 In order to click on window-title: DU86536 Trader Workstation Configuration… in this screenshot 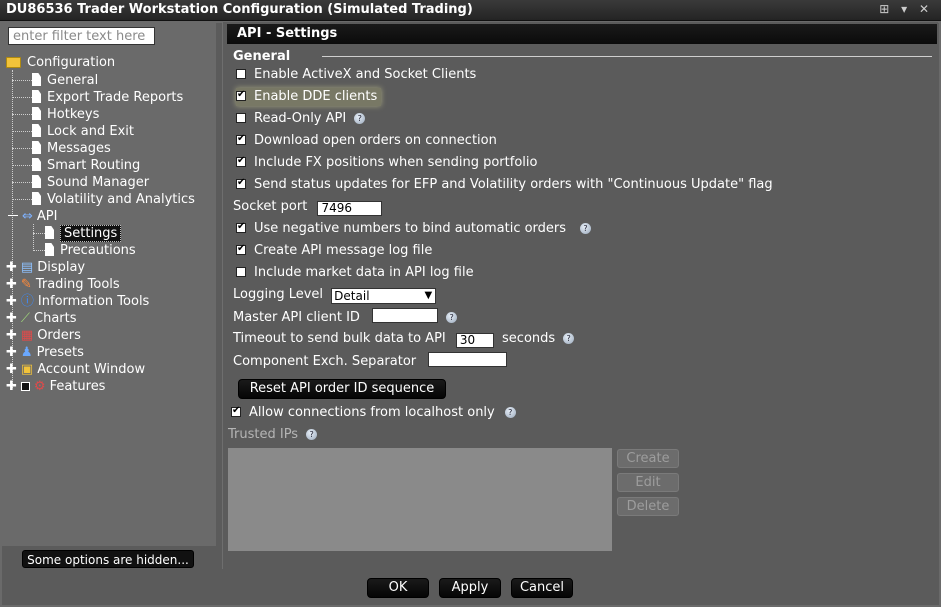, I will do `click(239, 9)`.